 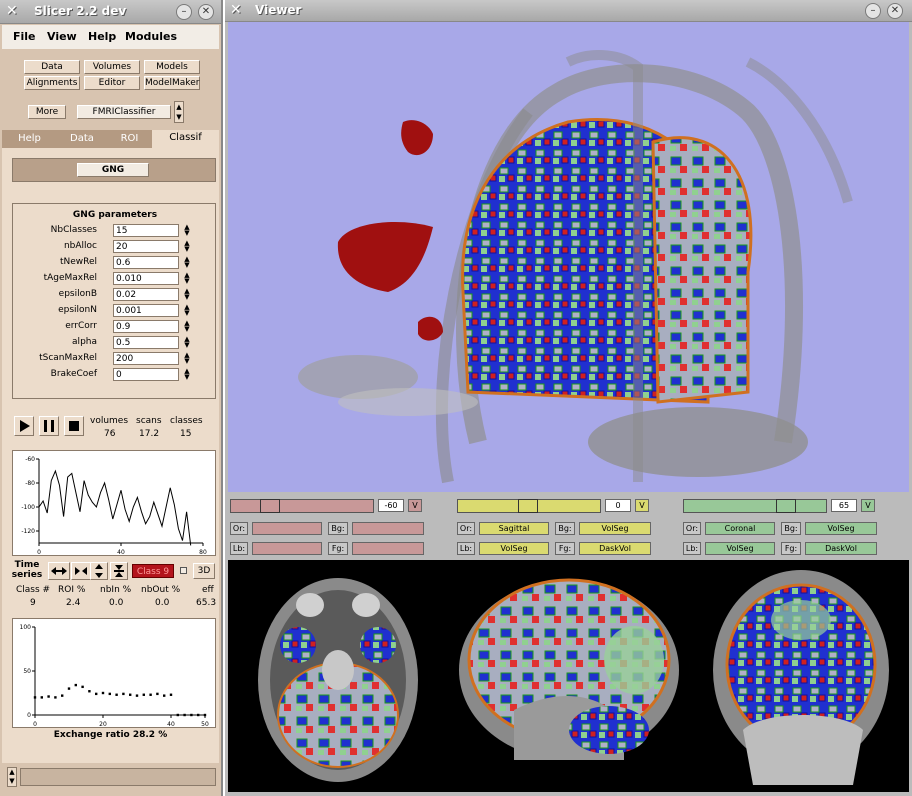 What do you see at coordinates (844, 505) in the screenshot?
I see `green-offset-field: 65` at bounding box center [844, 505].